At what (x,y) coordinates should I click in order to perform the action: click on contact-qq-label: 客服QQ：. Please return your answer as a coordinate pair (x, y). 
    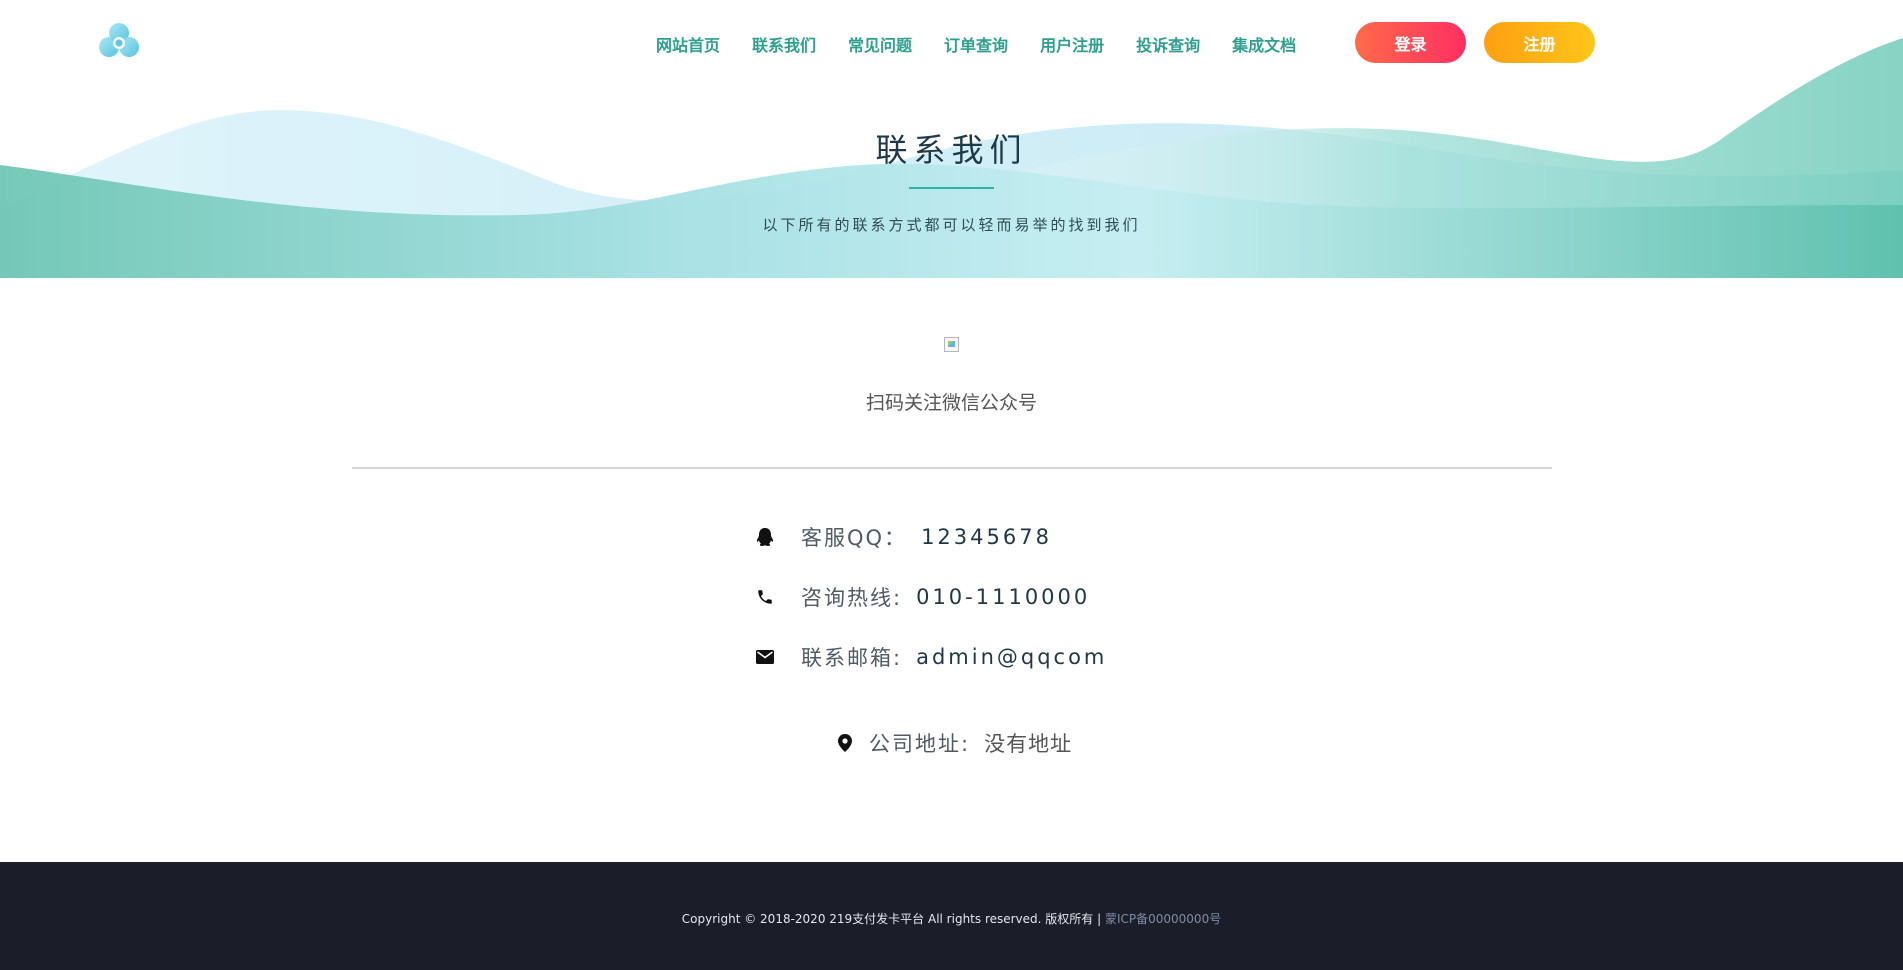
    Looking at the image, I should click on (854, 538).